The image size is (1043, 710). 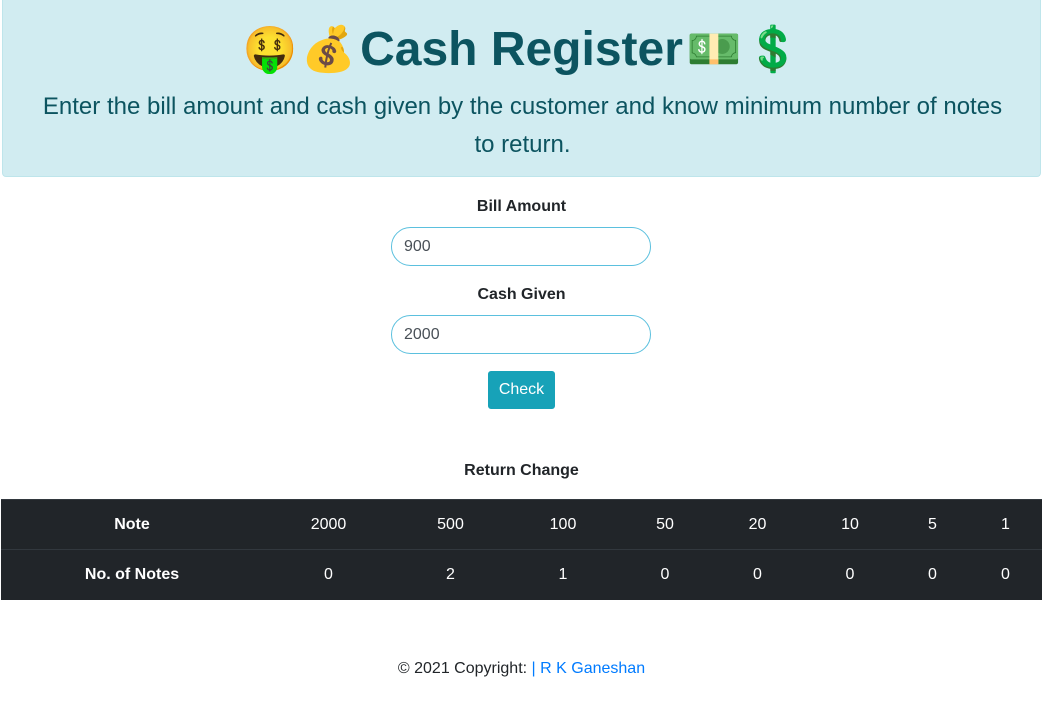 I want to click on note-value: 50, so click(x=665, y=524).